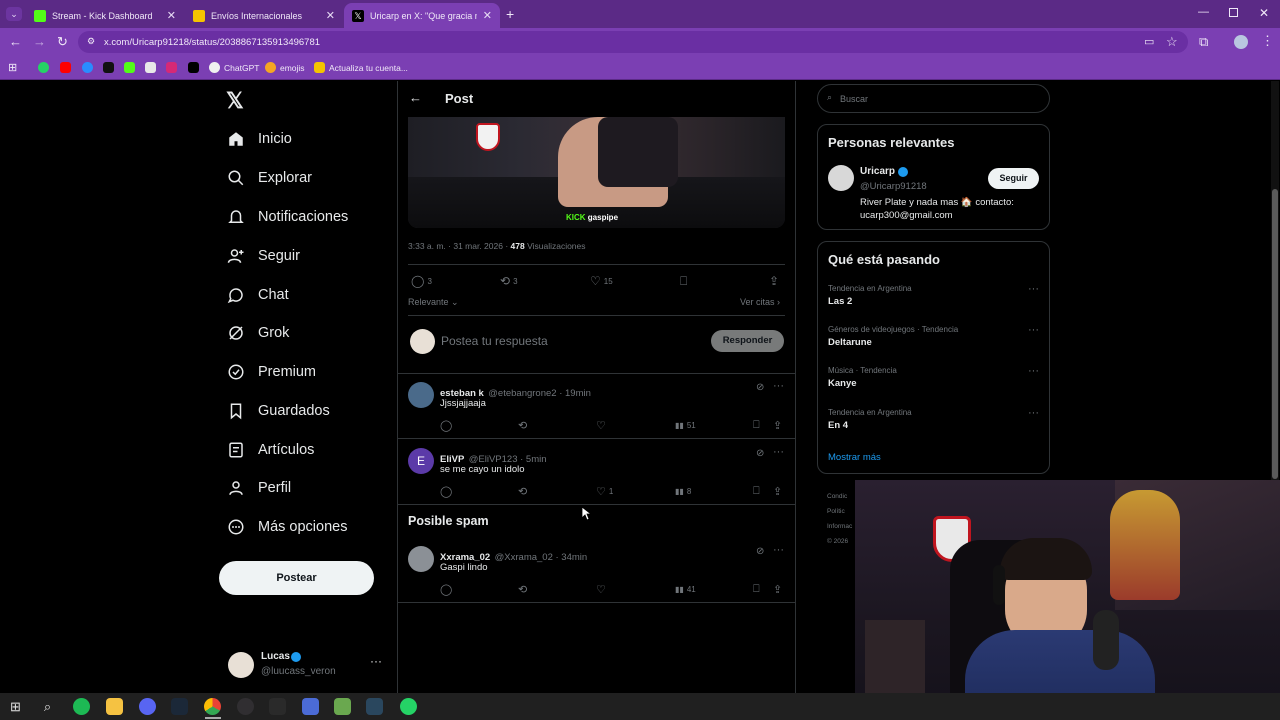  I want to click on sidebar-item-premium: Premium, so click(271, 372).